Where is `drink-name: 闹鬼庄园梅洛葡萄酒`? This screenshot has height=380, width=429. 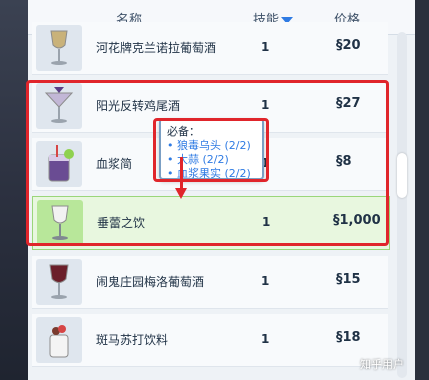
drink-name: 闹鬼庄园梅洛葡萄酒 is located at coordinates (150, 282).